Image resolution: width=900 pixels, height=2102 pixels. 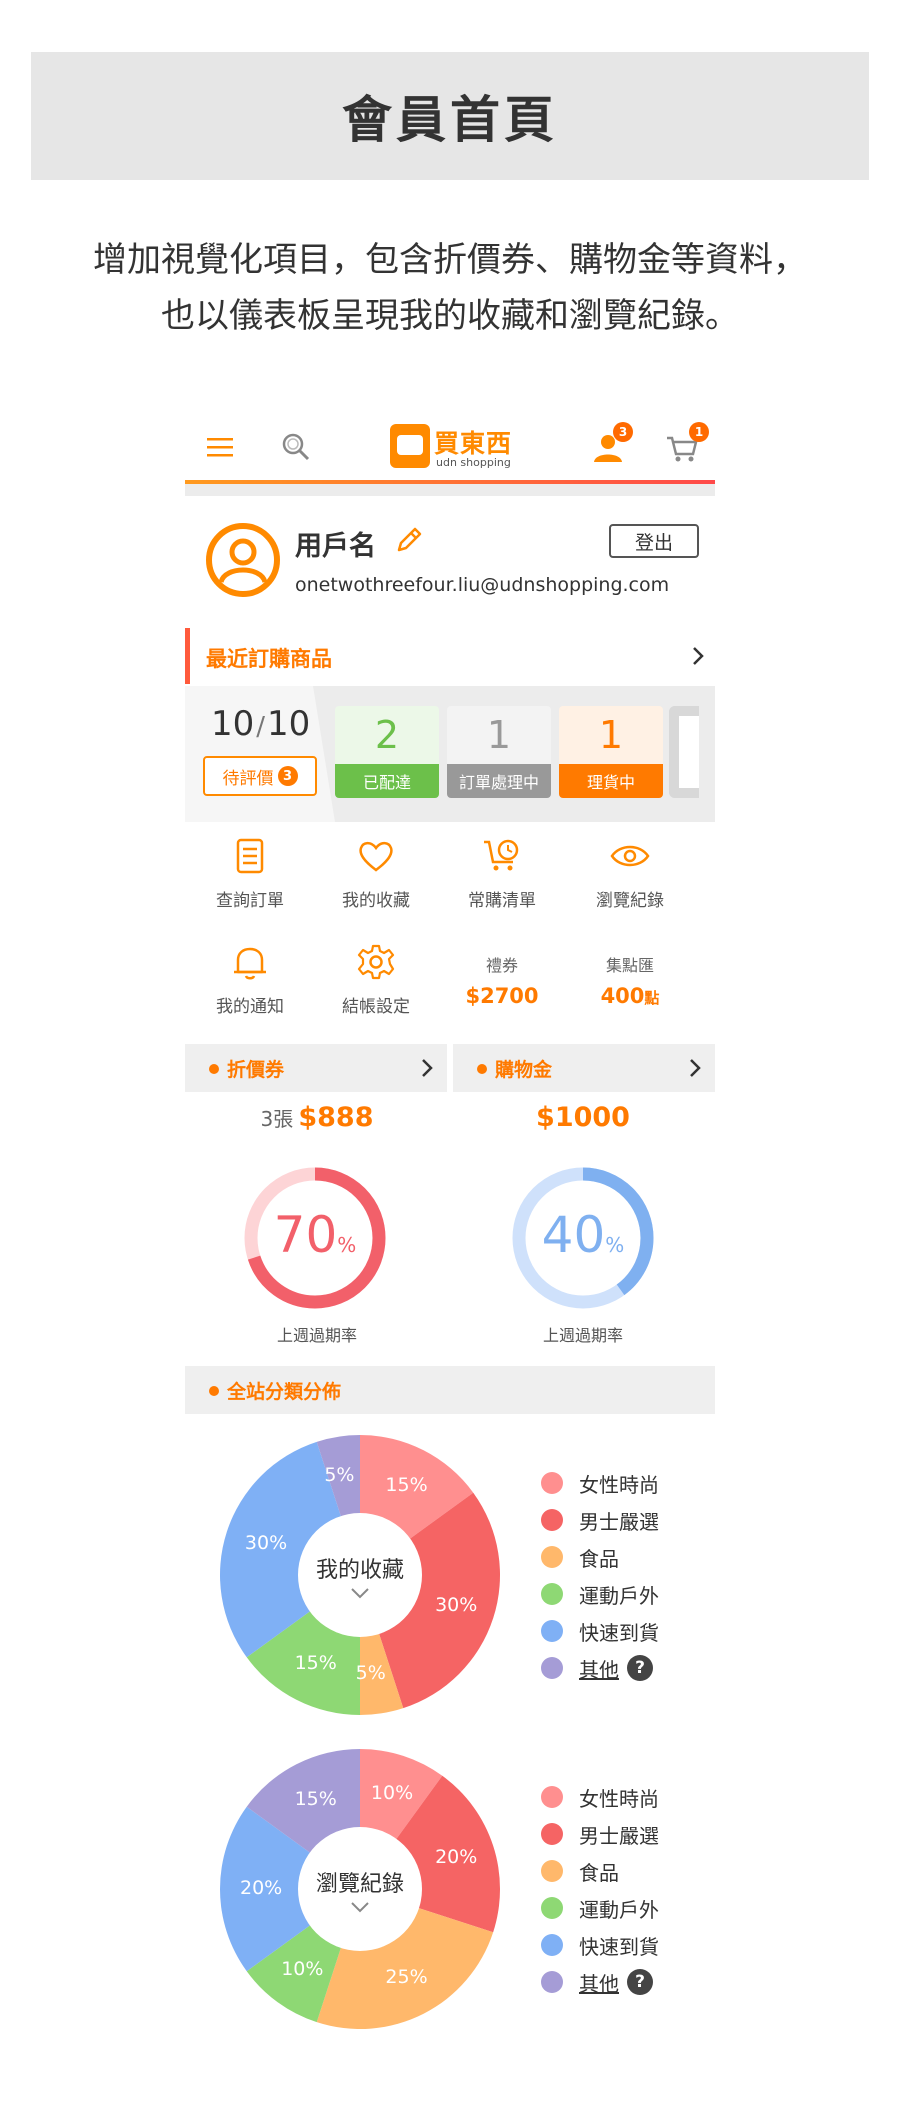 What do you see at coordinates (269, 659) in the screenshot?
I see `recent-orders-title: 最近訂購商品` at bounding box center [269, 659].